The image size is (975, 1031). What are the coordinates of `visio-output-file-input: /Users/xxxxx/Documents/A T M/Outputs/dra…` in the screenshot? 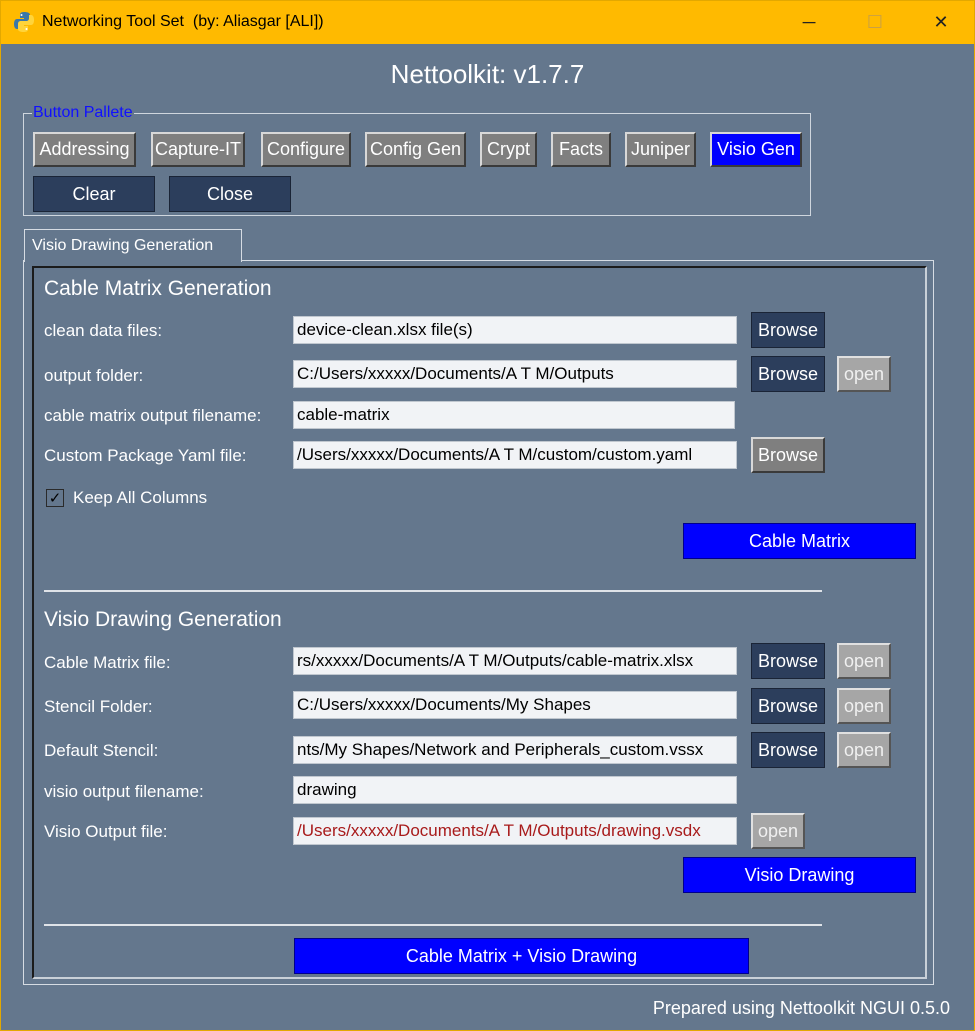 It's located at (515, 831).